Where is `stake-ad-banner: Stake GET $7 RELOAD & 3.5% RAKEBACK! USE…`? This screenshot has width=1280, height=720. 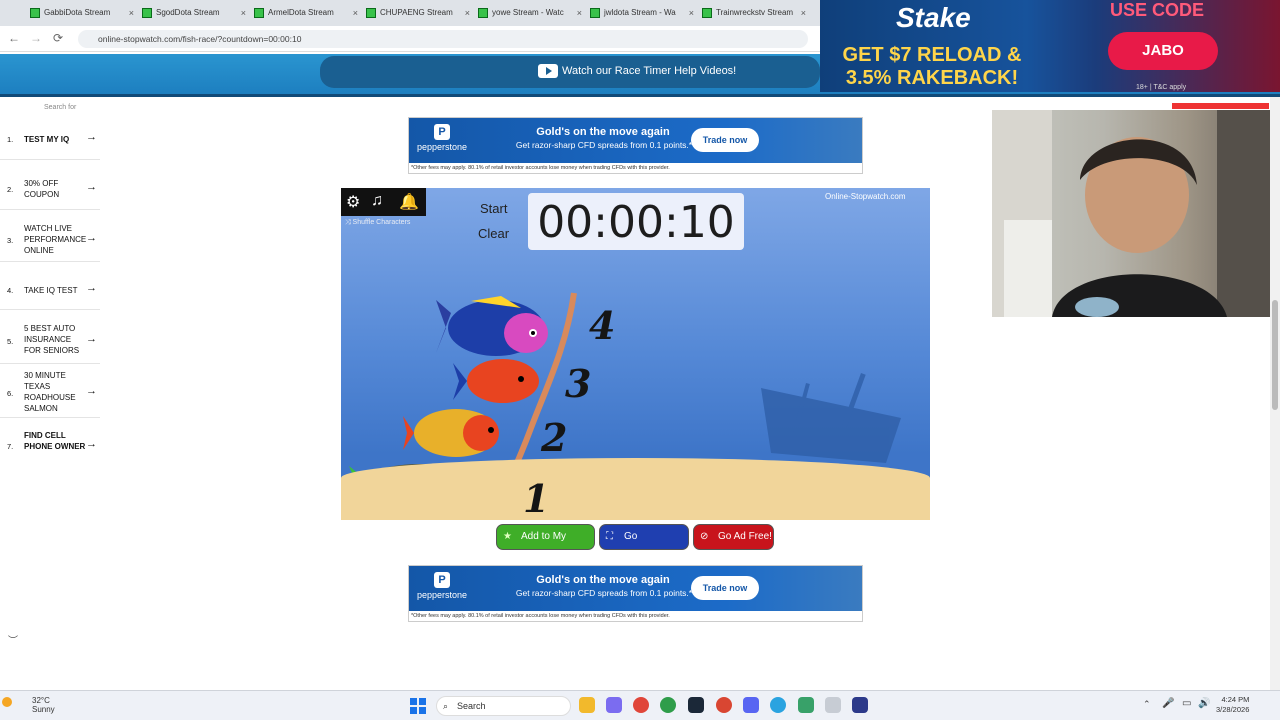 stake-ad-banner: Stake GET $7 RELOAD & 3.5% RAKEBACK! USE… is located at coordinates (1050, 46).